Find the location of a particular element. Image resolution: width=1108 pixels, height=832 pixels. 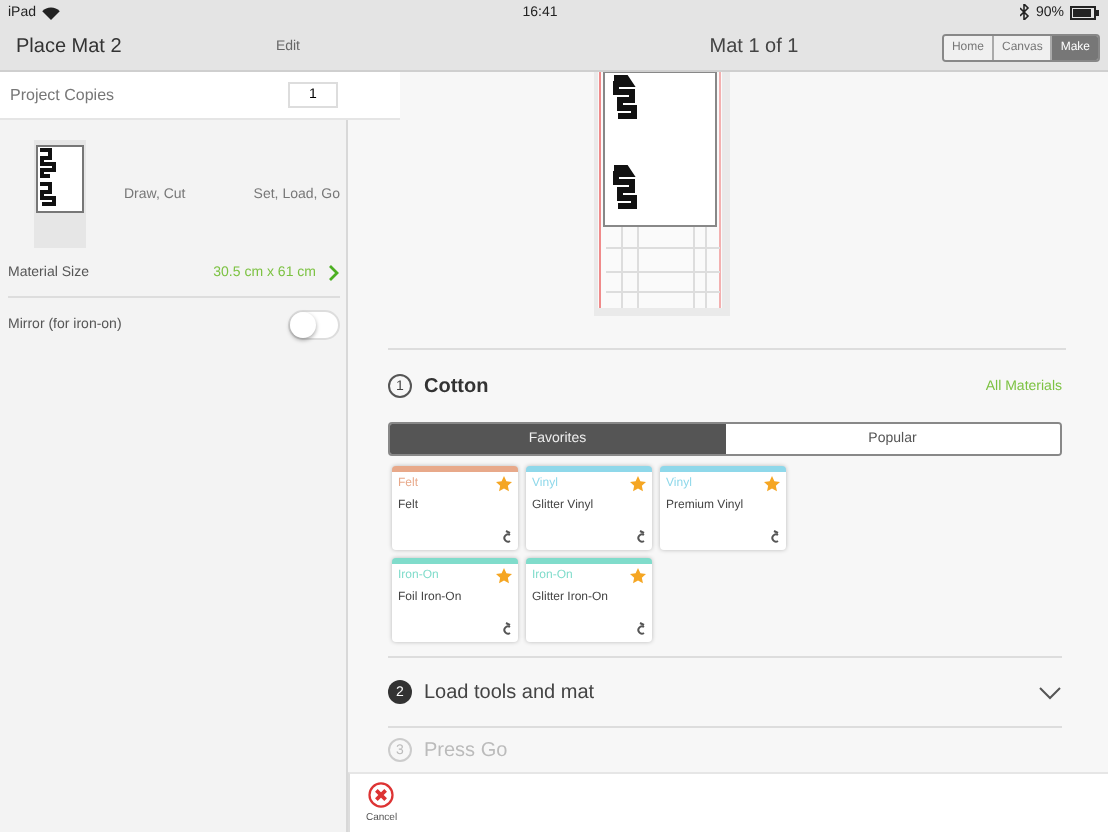

mirror-toggle is located at coordinates (314, 325).